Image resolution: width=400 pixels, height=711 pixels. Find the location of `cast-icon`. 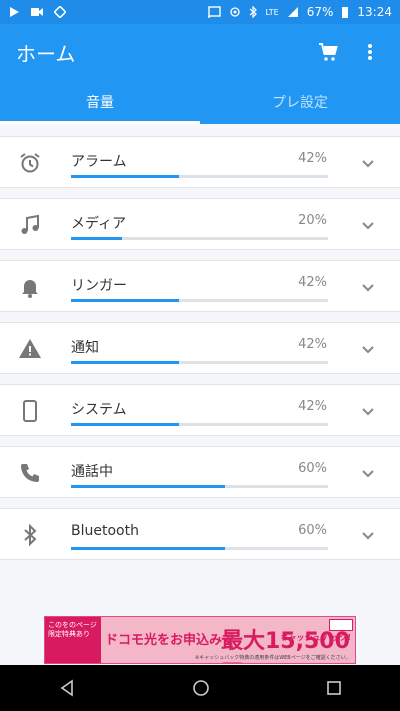

cast-icon is located at coordinates (215, 12).